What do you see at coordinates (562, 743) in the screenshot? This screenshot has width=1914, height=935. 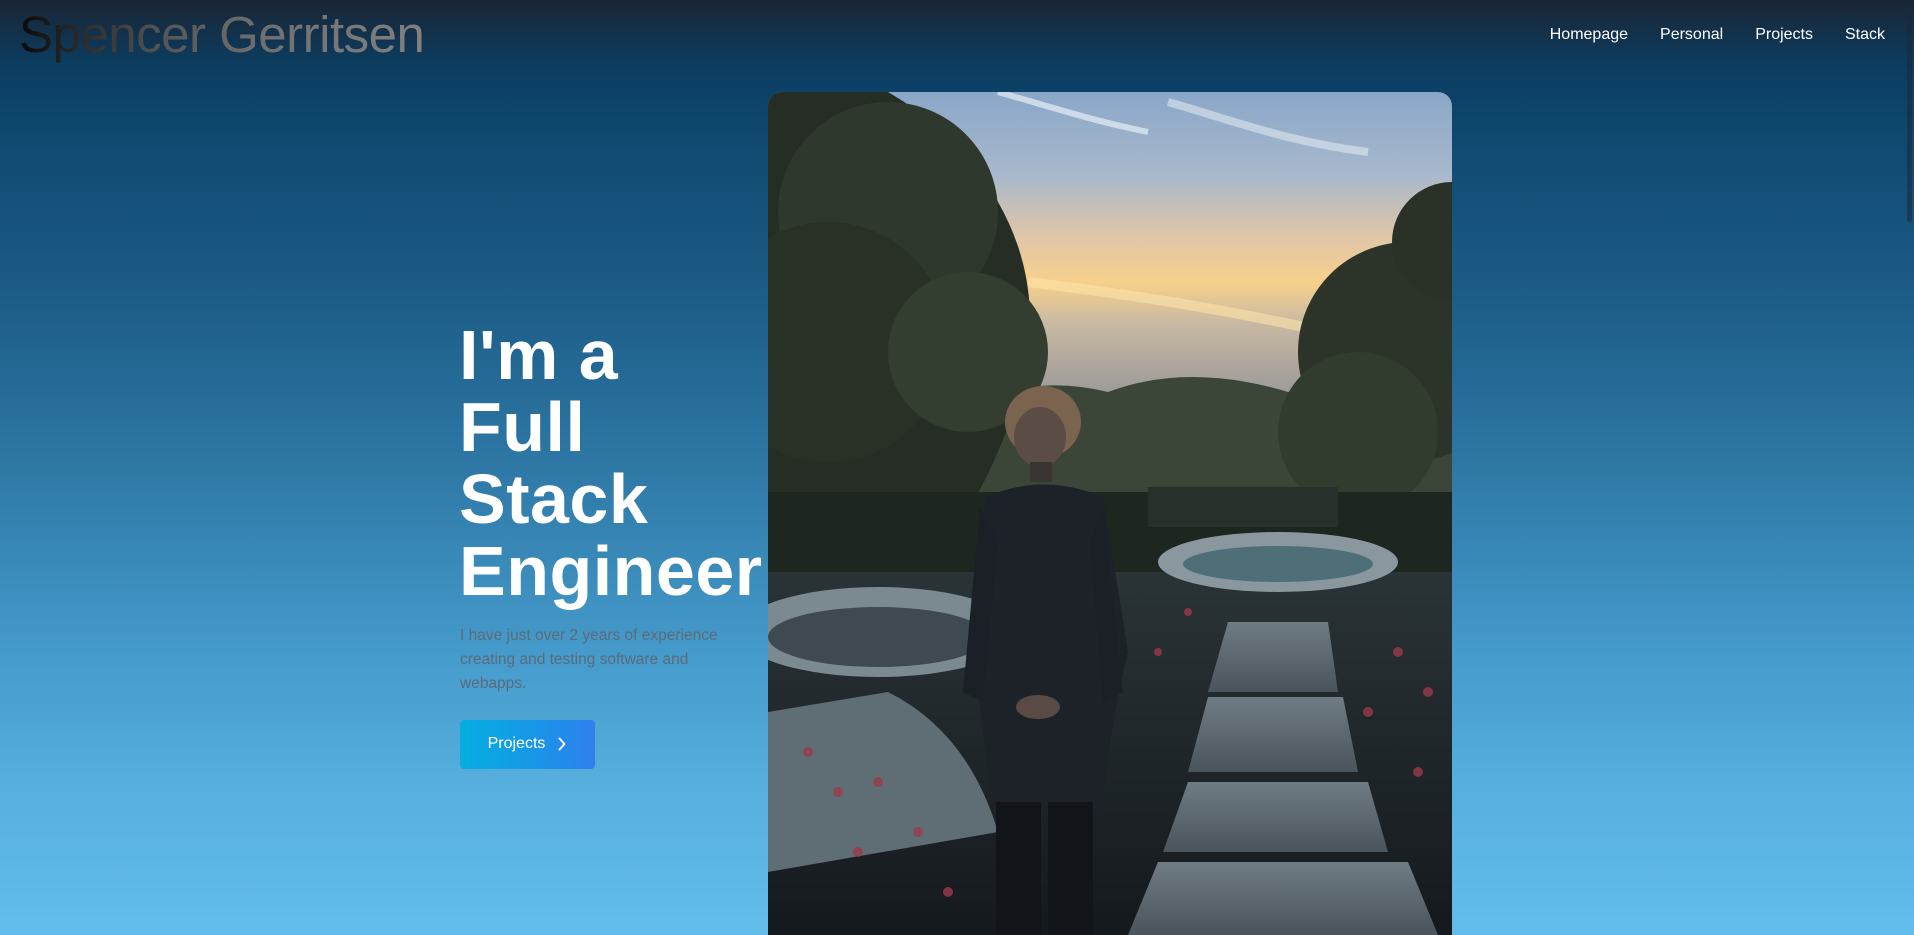 I see `chevron-right-icon` at bounding box center [562, 743].